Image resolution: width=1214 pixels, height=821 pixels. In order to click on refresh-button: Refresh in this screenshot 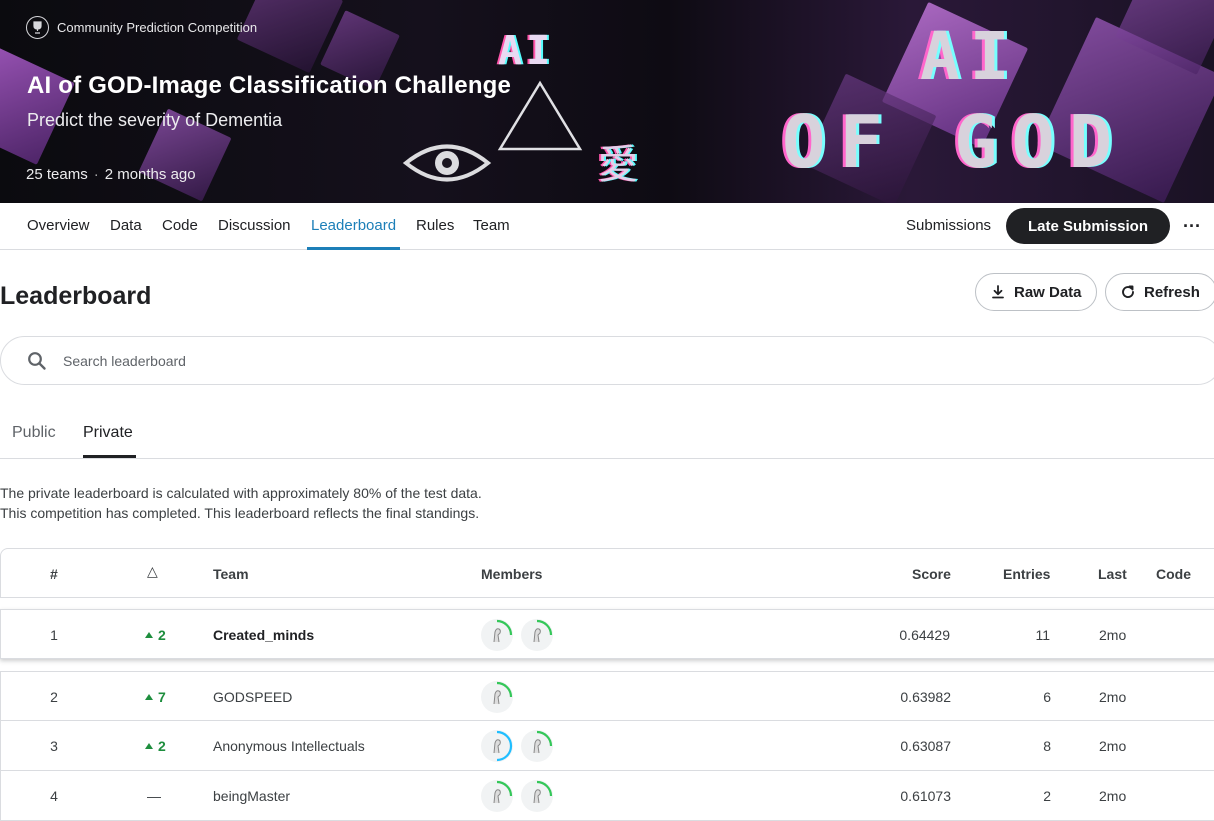, I will do `click(1159, 292)`.